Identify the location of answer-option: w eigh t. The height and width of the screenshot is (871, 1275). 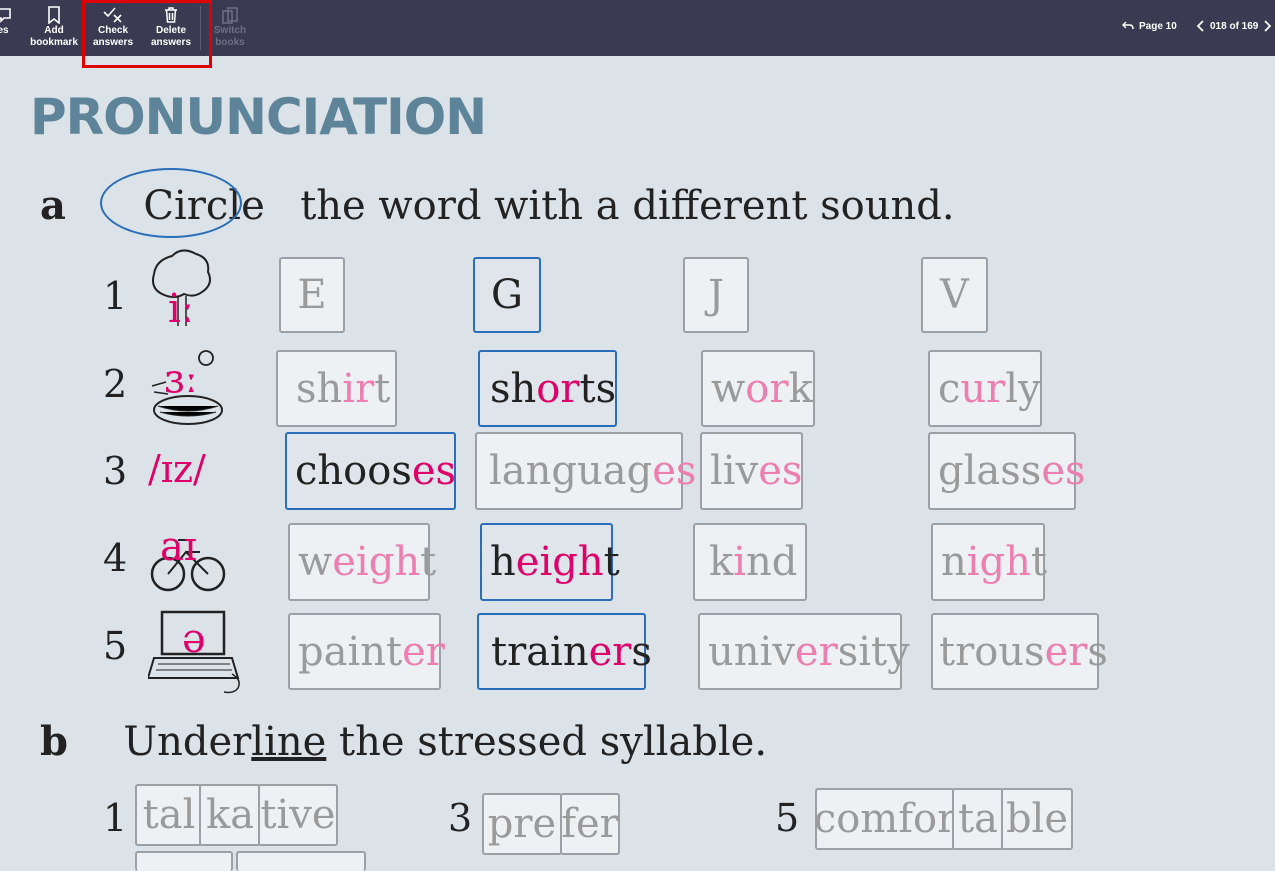
(362, 562).